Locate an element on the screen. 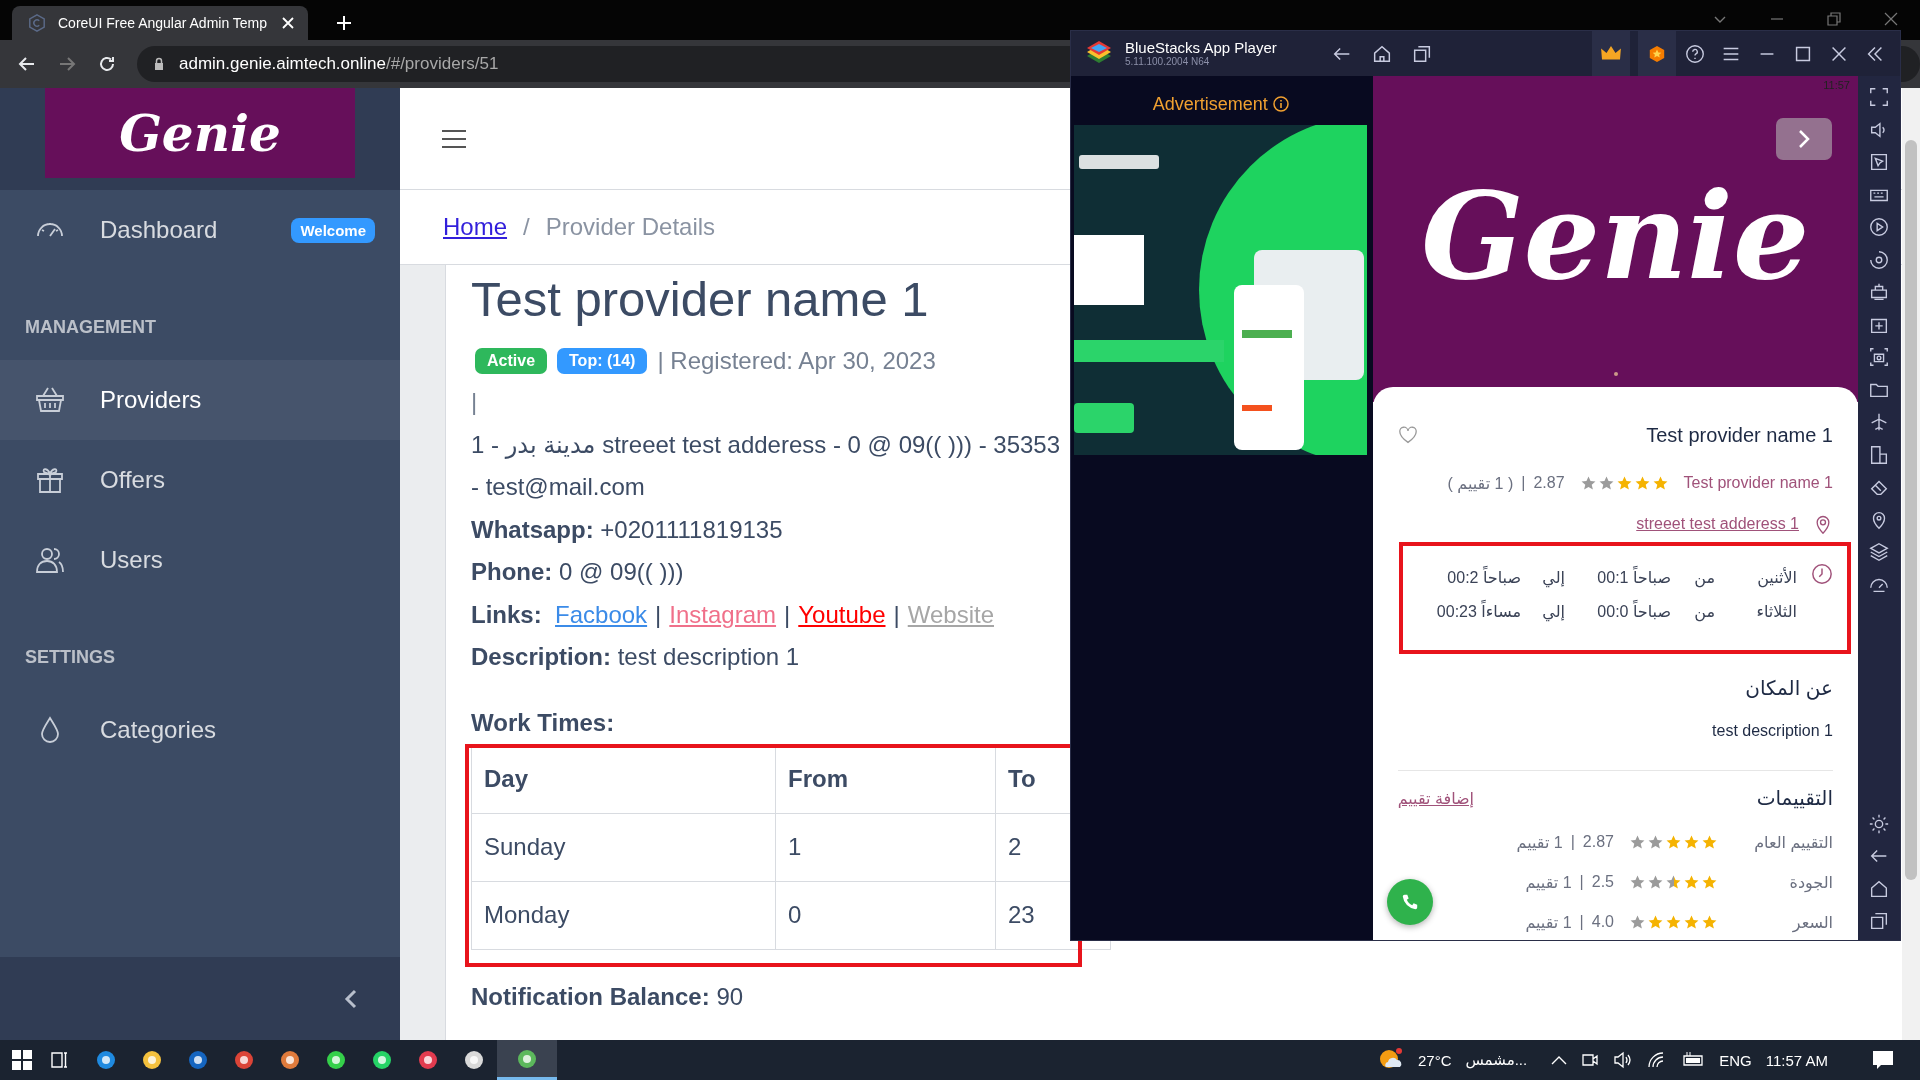  phone-icon is located at coordinates (1409, 902).